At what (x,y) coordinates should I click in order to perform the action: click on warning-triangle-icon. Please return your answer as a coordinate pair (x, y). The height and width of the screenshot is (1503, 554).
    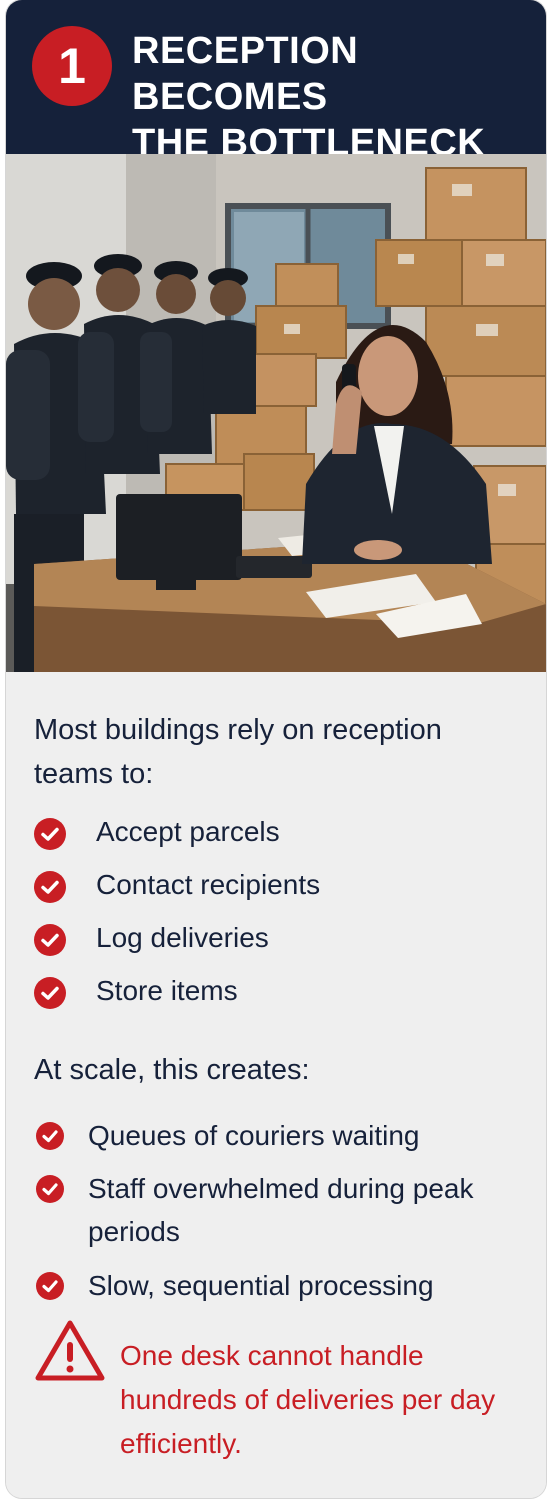
    Looking at the image, I should click on (70, 1353).